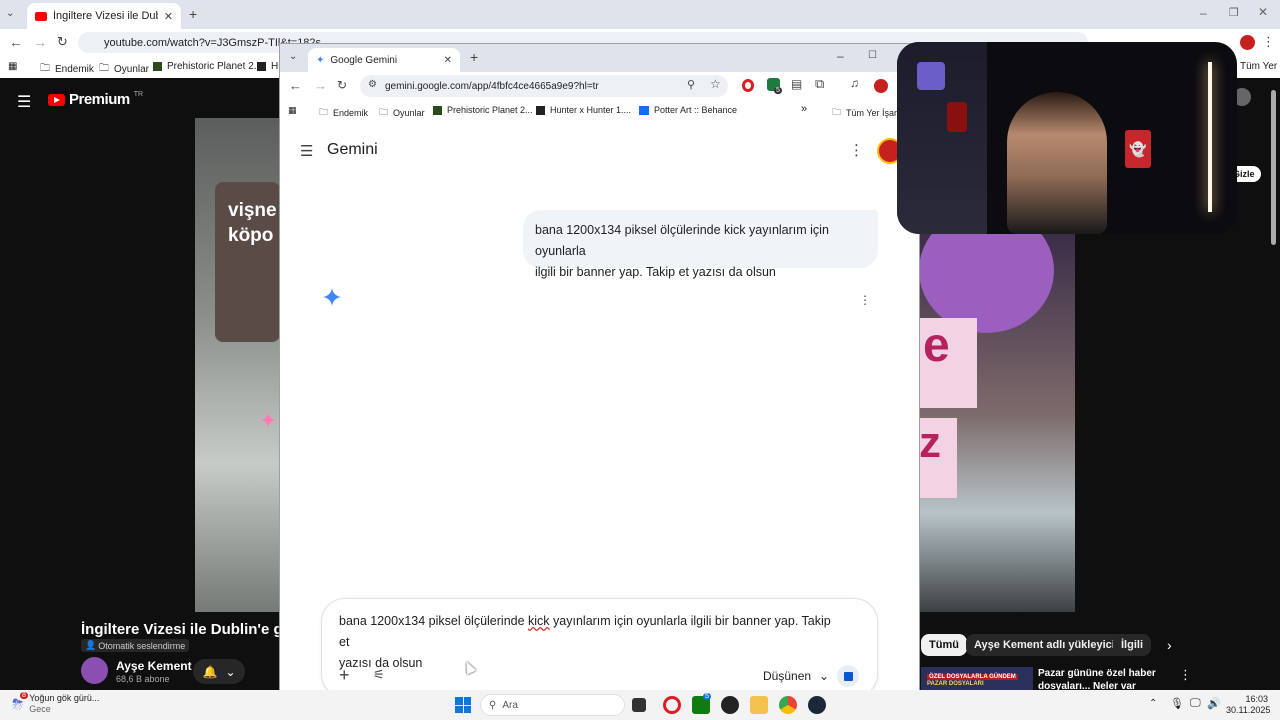 Image resolution: width=1280 pixels, height=720 pixels. What do you see at coordinates (463, 705) in the screenshot?
I see `start-button` at bounding box center [463, 705].